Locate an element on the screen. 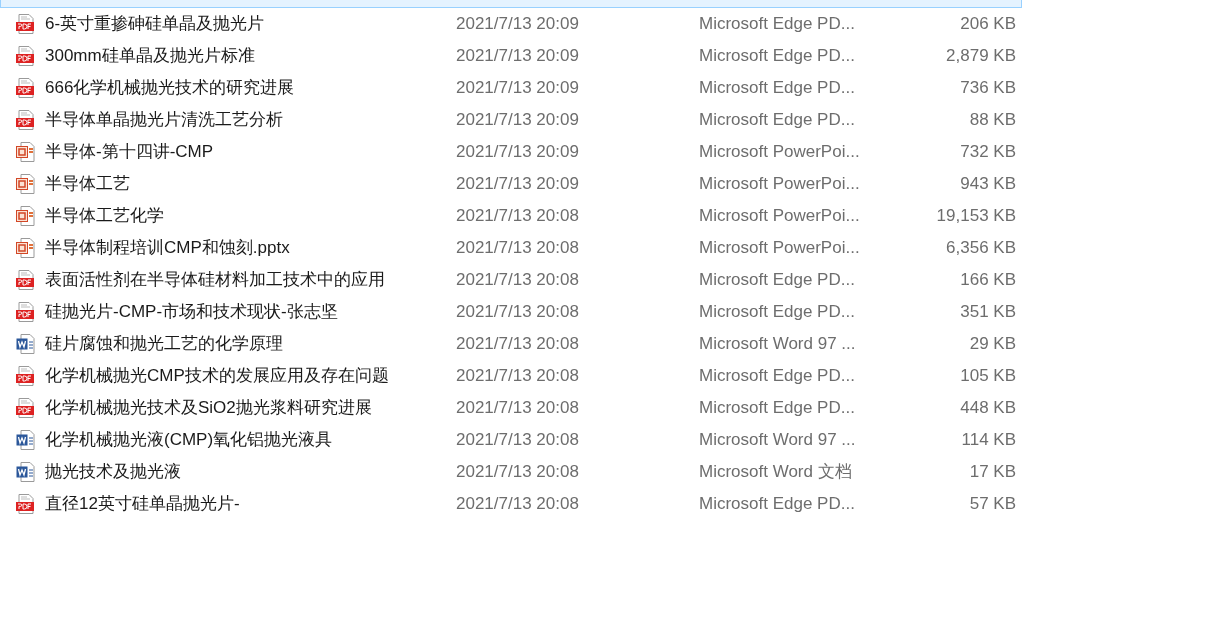 This screenshot has width=1227, height=639. file-size: 17 KB is located at coordinates (992, 472).